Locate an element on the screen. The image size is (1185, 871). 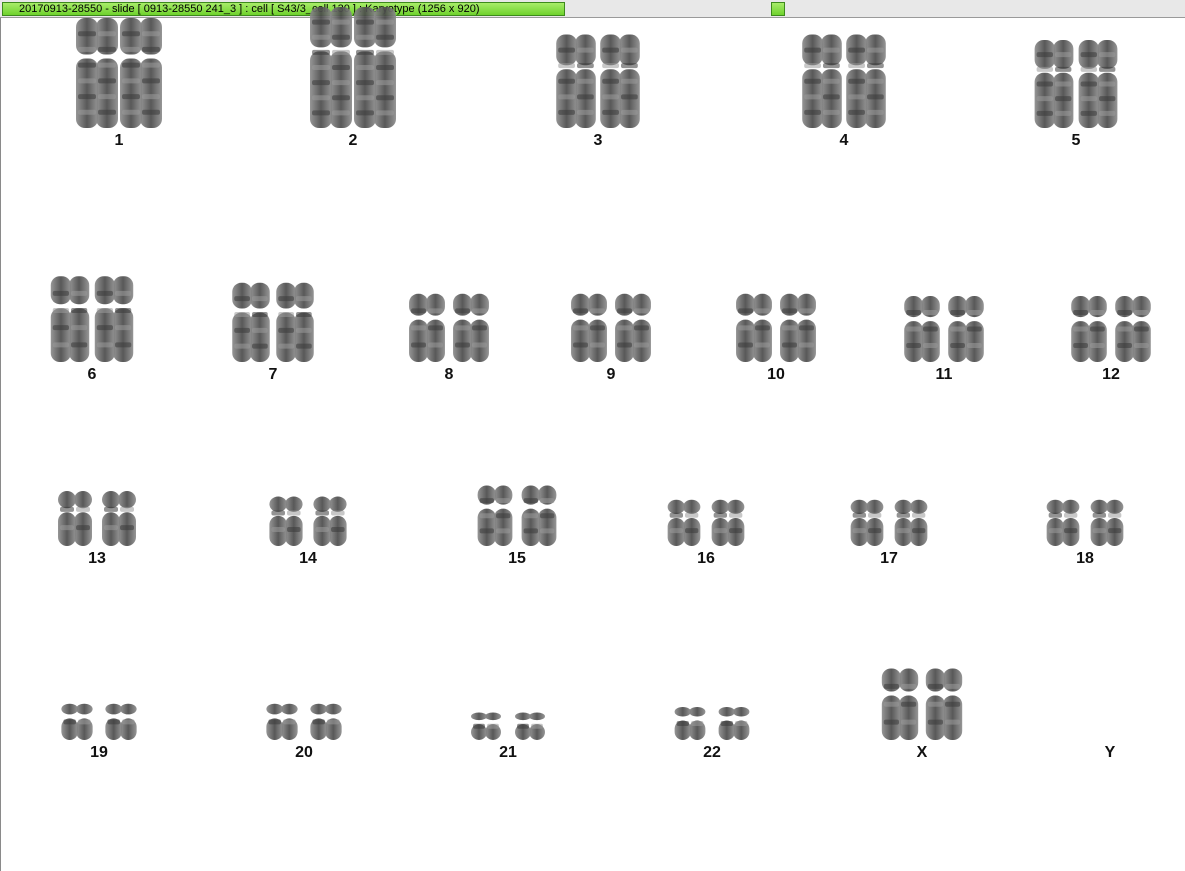
chromosome-pair-15: 15 is located at coordinates (517, 513).